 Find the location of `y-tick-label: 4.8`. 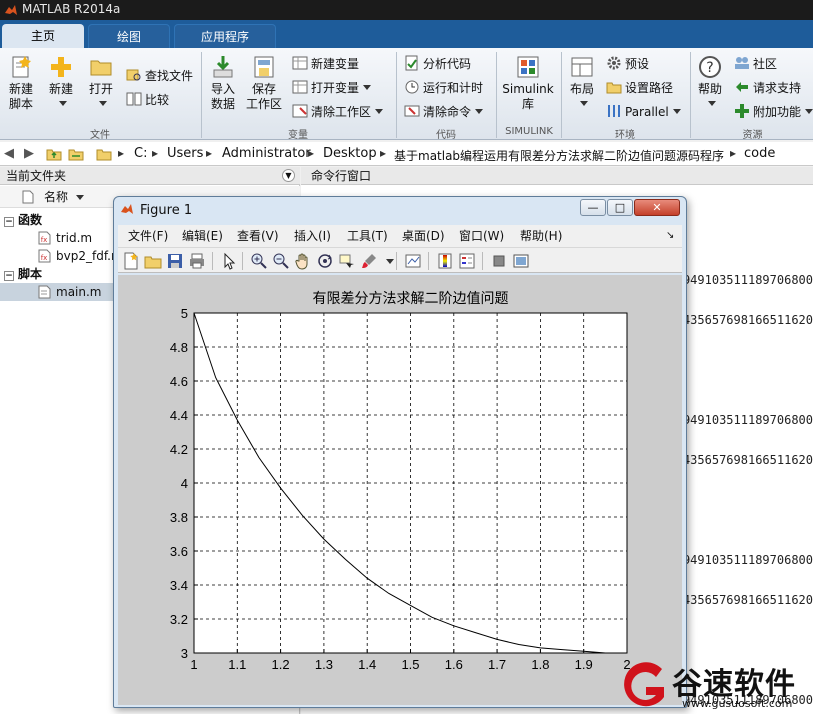

y-tick-label: 4.8 is located at coordinates (179, 347).